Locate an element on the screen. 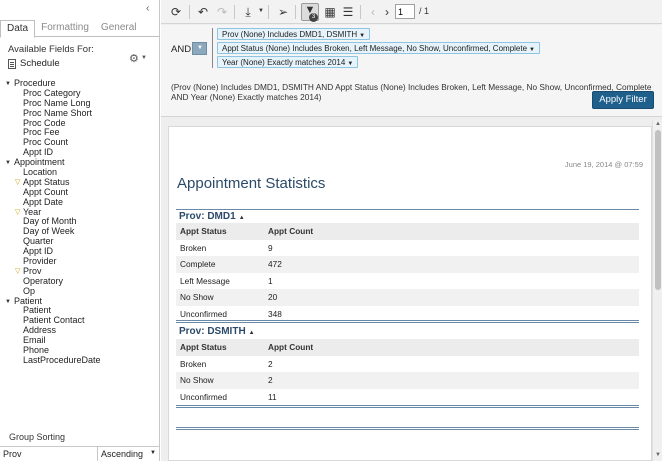 The image size is (662, 461). tree-field: Quarter is located at coordinates (80, 241).